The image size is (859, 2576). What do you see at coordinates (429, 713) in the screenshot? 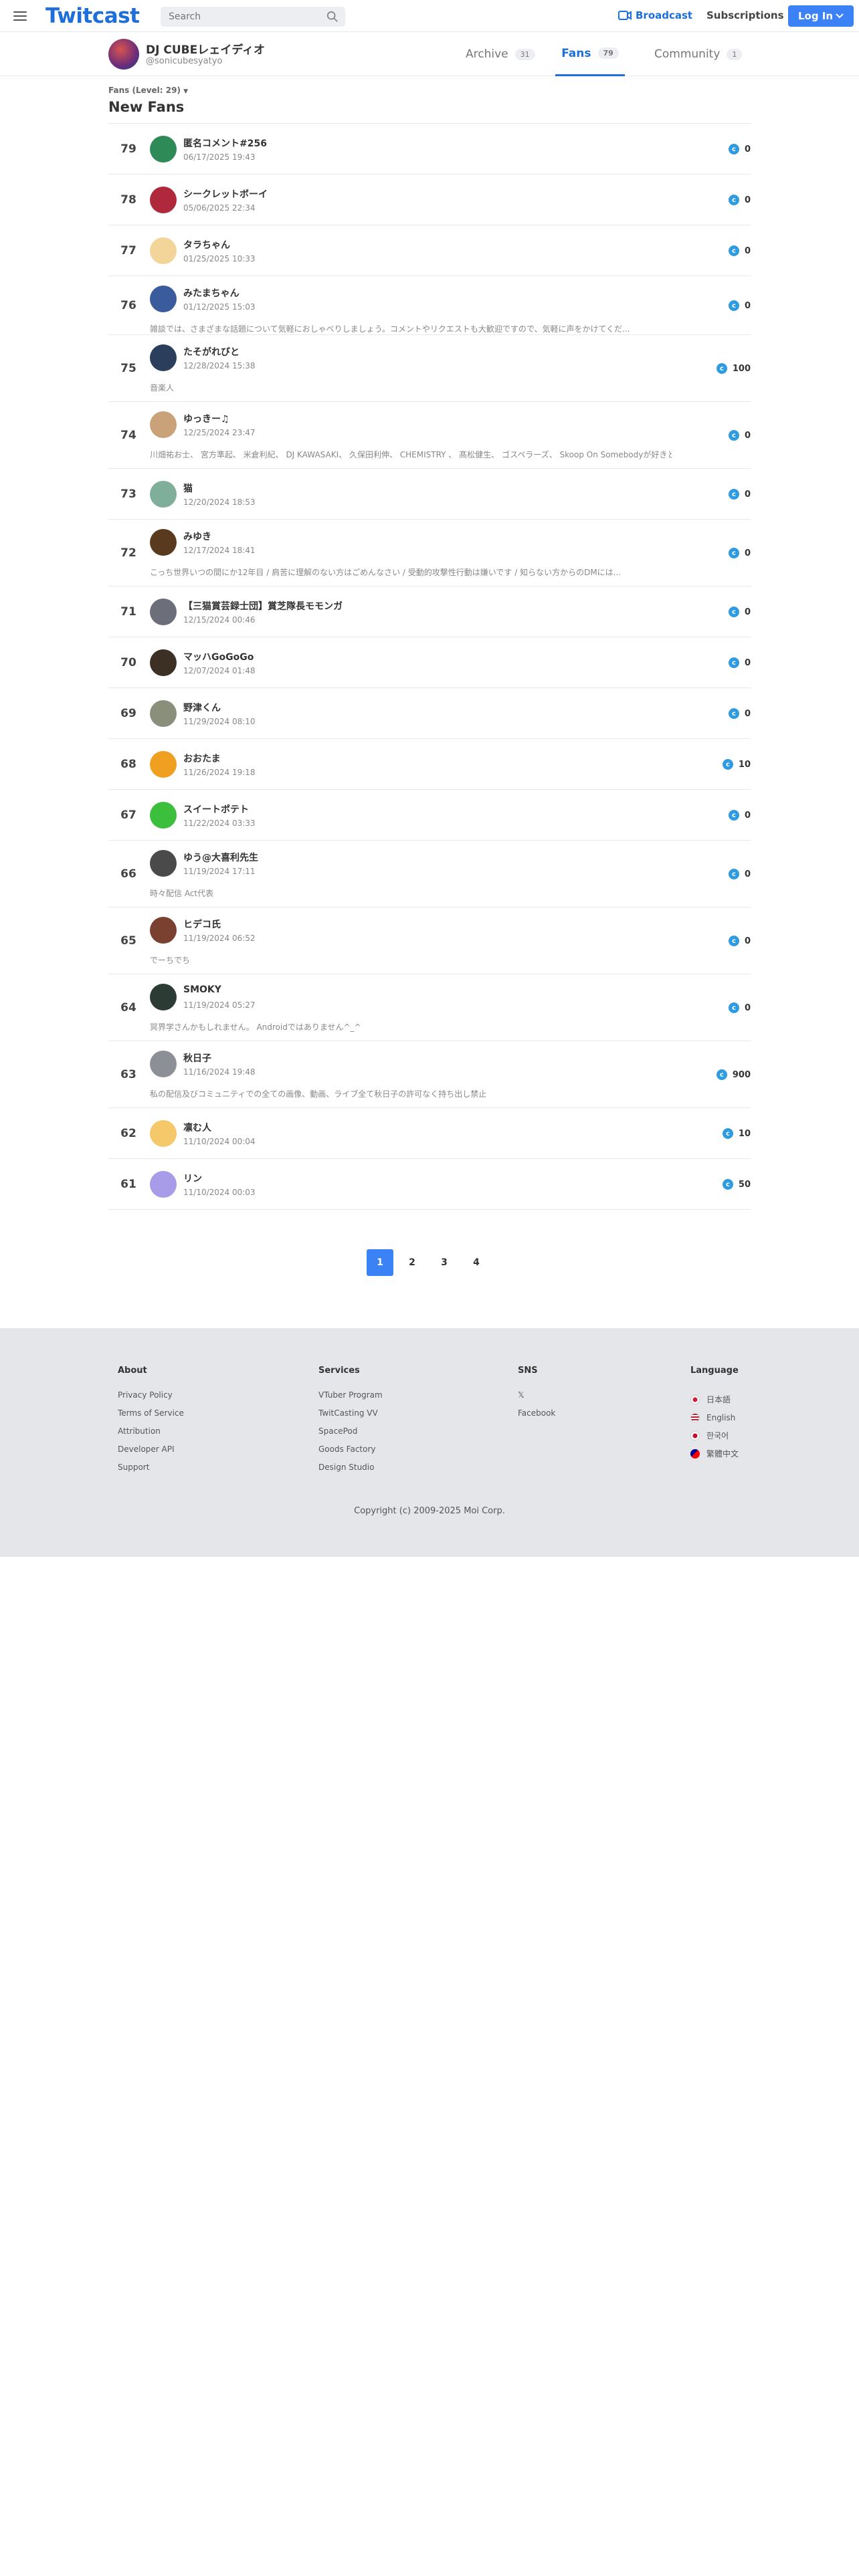
I see `fan-row: 69 野津くん 11/29/2024 08:10 c 0` at bounding box center [429, 713].